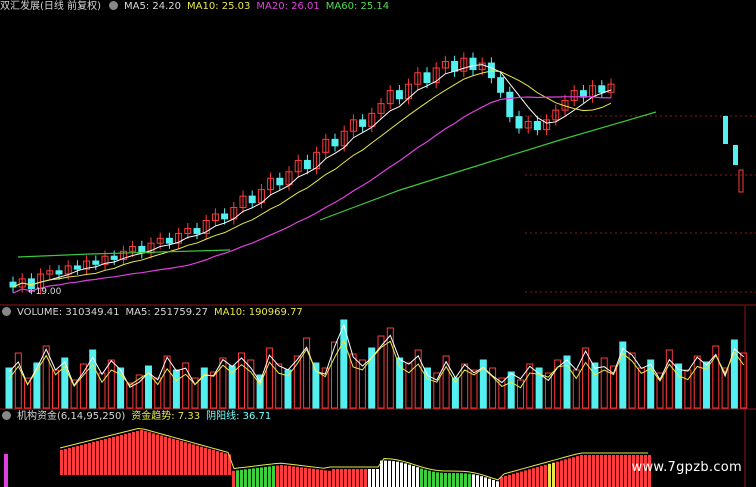  I want to click on ma10-label: MA10: 25.03, so click(219, 6).